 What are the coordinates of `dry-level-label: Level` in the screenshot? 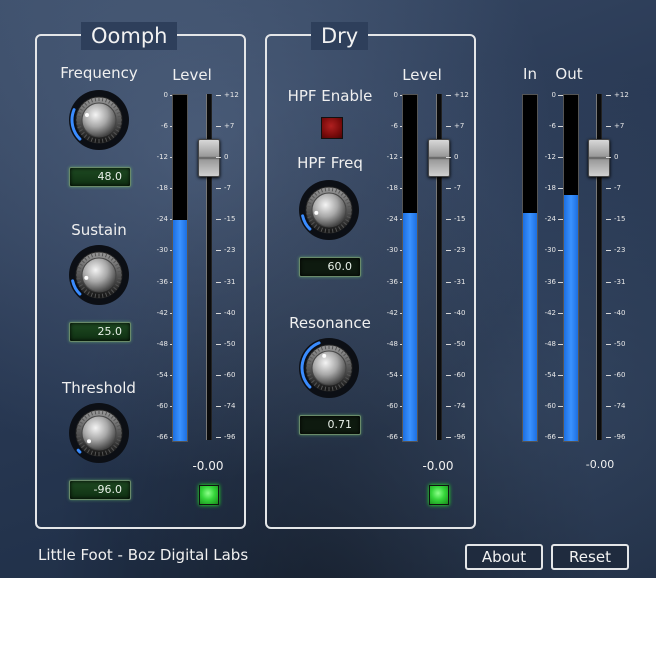 It's located at (422, 75).